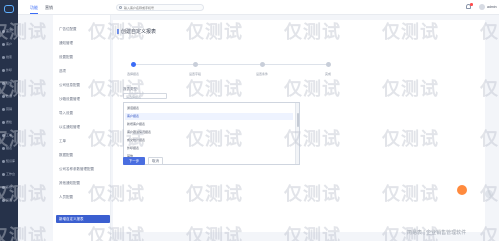 This screenshot has width=499, height=241. Describe the element at coordinates (83, 219) in the screenshot. I see `submenu-item-active: 新增自定义报表` at that location.